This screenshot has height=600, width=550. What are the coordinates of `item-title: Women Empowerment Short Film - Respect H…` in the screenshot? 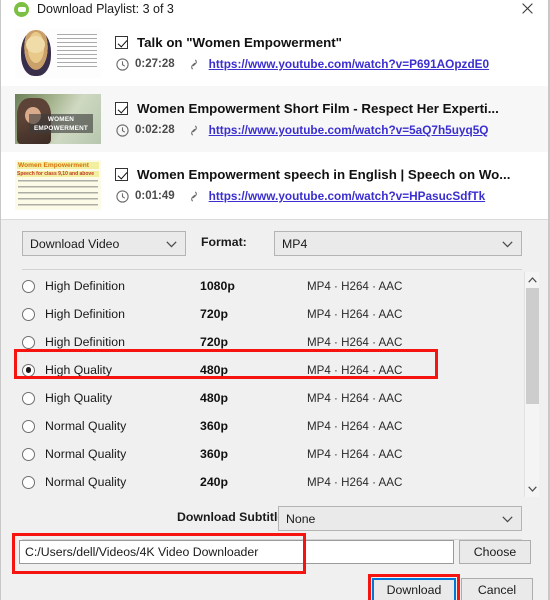 It's located at (318, 108).